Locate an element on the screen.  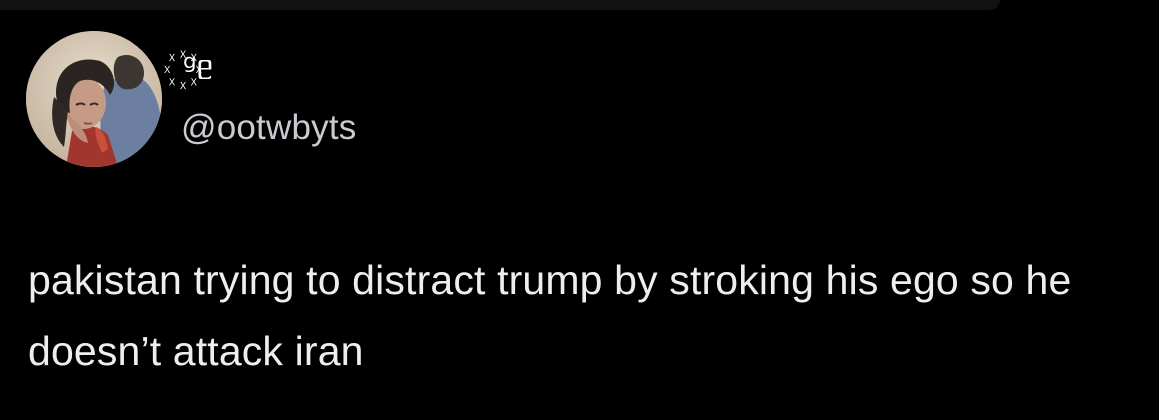
avatar is located at coordinates (94, 99).